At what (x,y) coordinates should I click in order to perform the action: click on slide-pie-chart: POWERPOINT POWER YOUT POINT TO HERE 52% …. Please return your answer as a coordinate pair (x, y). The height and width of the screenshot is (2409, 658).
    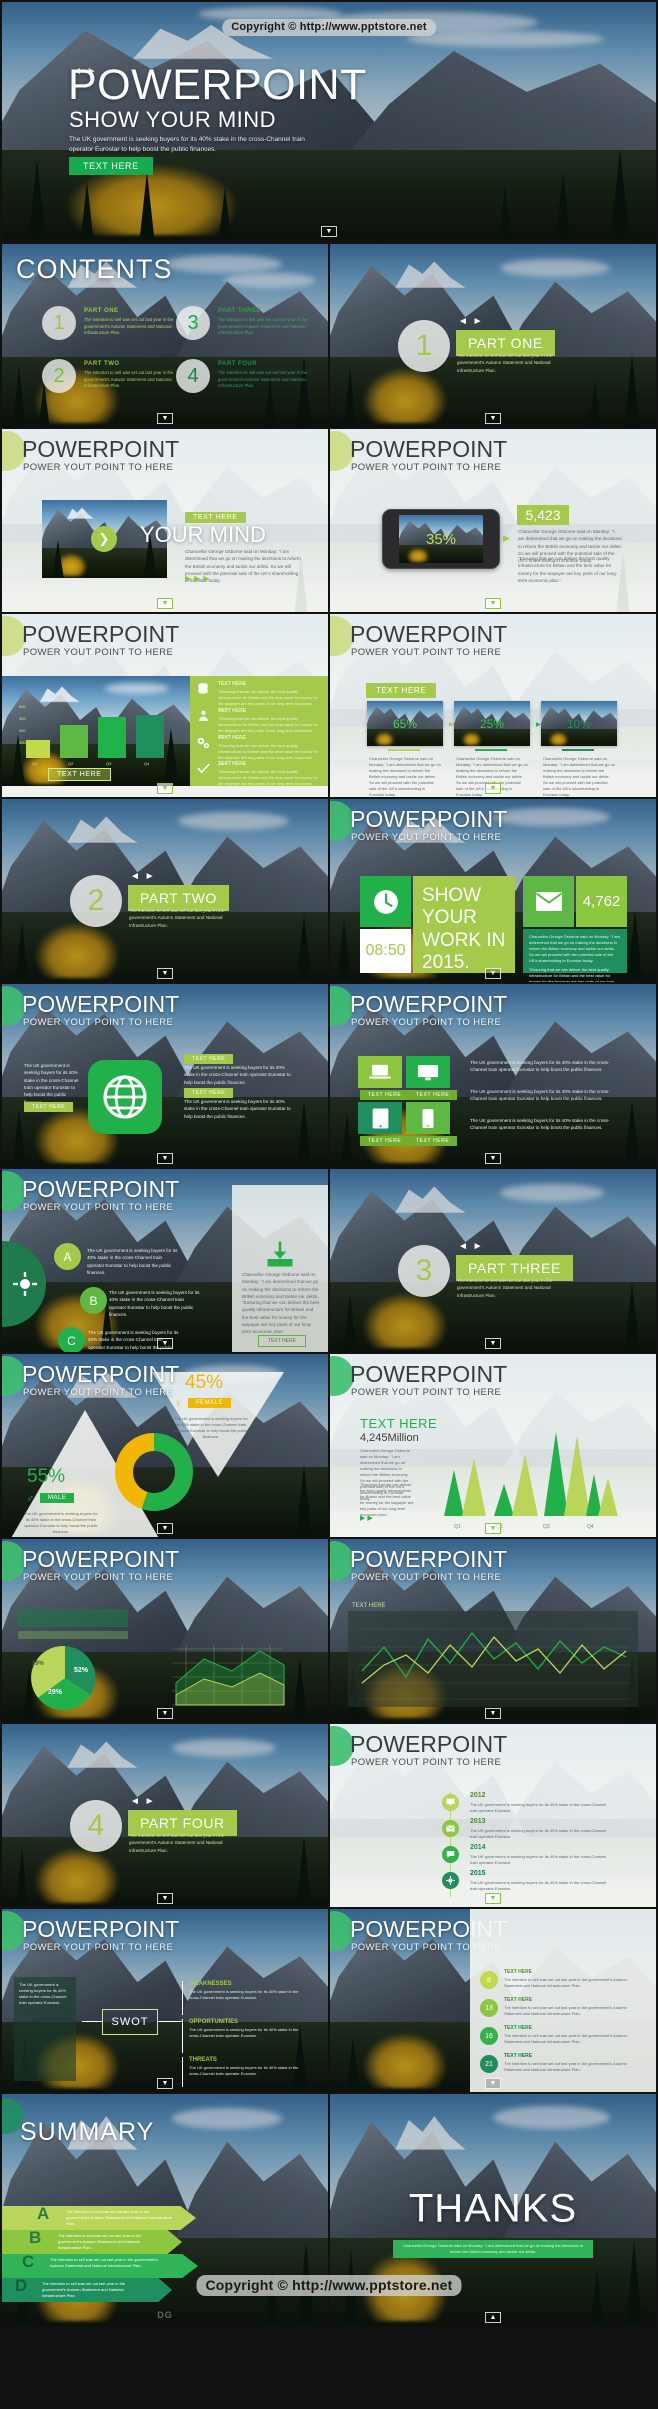
    Looking at the image, I should click on (165, 1630).